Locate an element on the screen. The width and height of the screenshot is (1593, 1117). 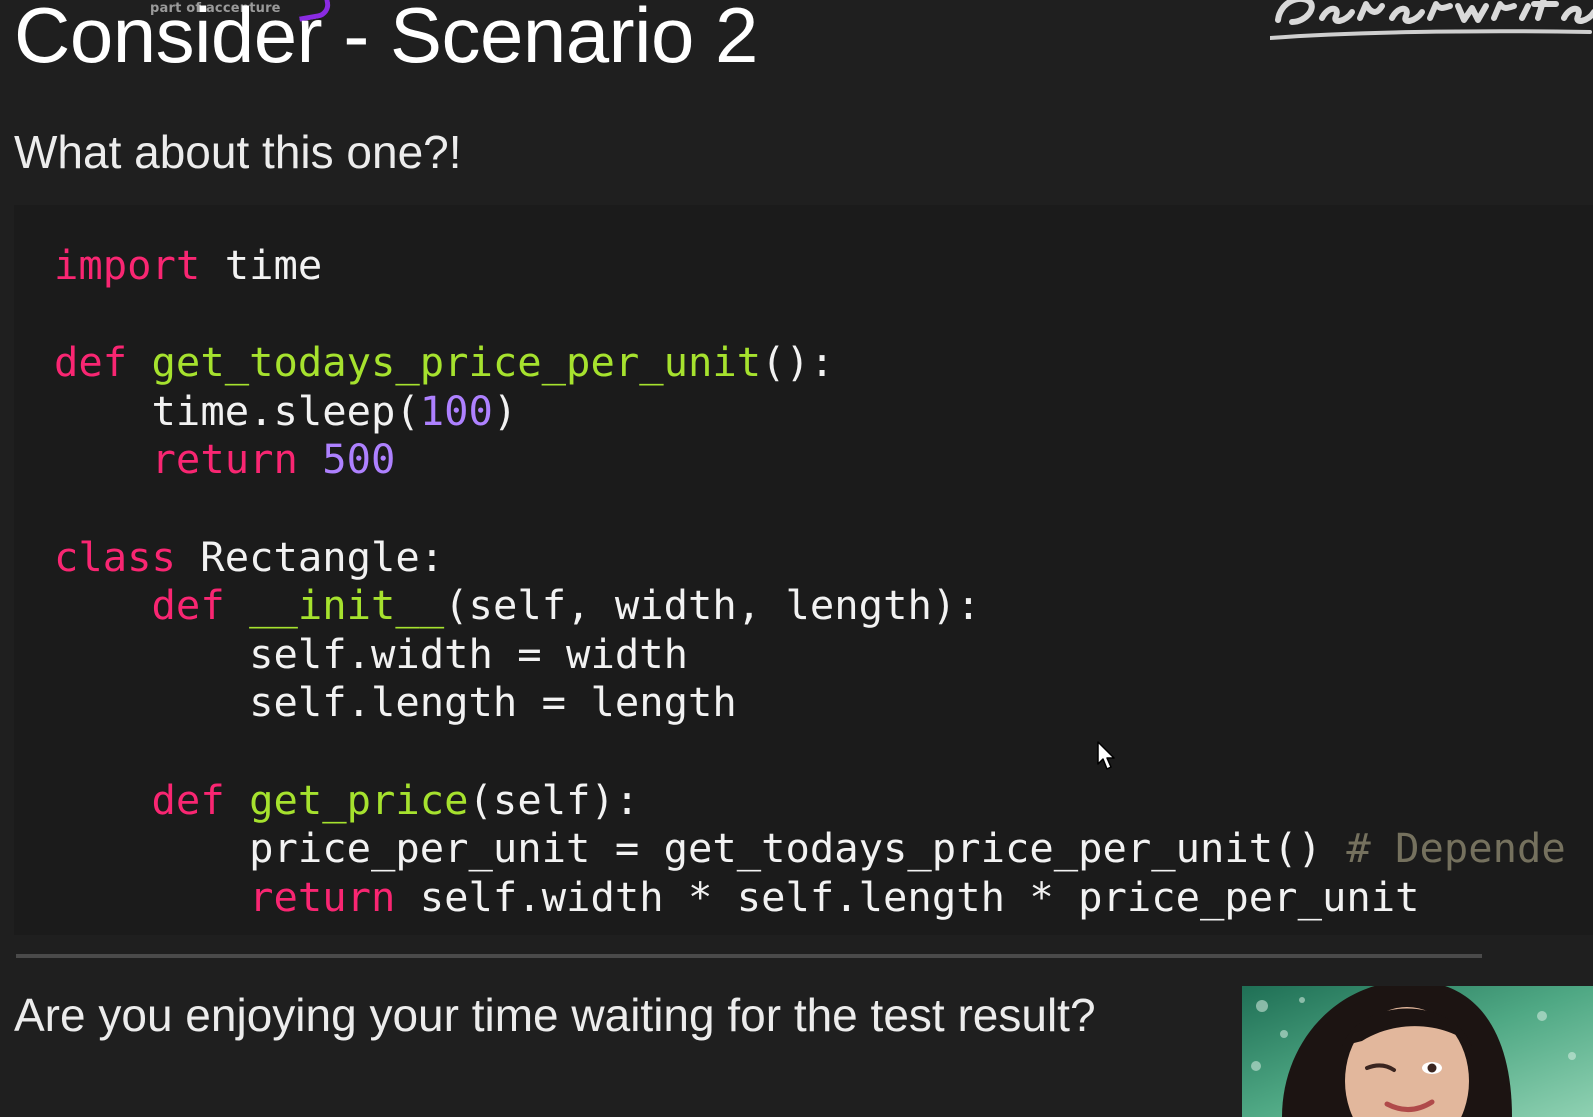
code-text: Rectangle: is located at coordinates (310, 556).